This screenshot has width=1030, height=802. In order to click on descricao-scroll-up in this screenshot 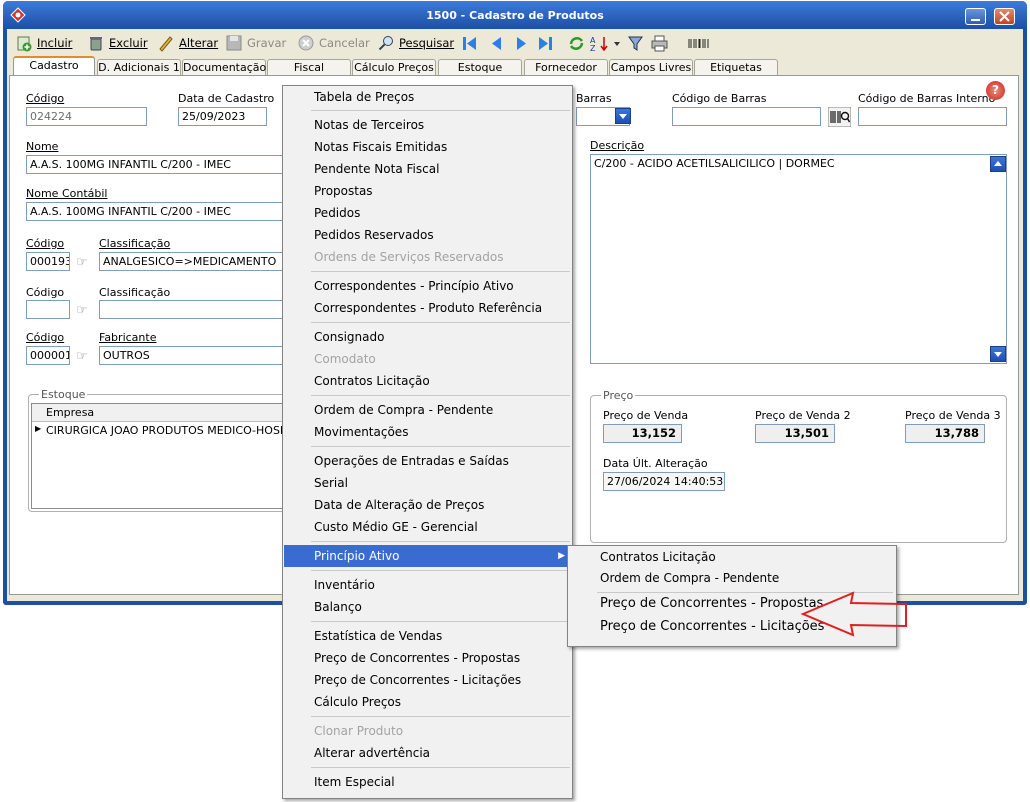, I will do `click(998, 164)`.